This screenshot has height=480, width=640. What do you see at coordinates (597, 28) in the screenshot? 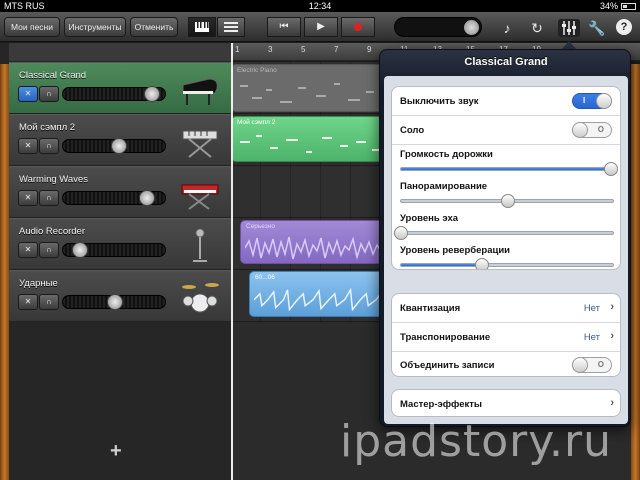
I see `settings-wrench-icon: 🔧` at bounding box center [597, 28].